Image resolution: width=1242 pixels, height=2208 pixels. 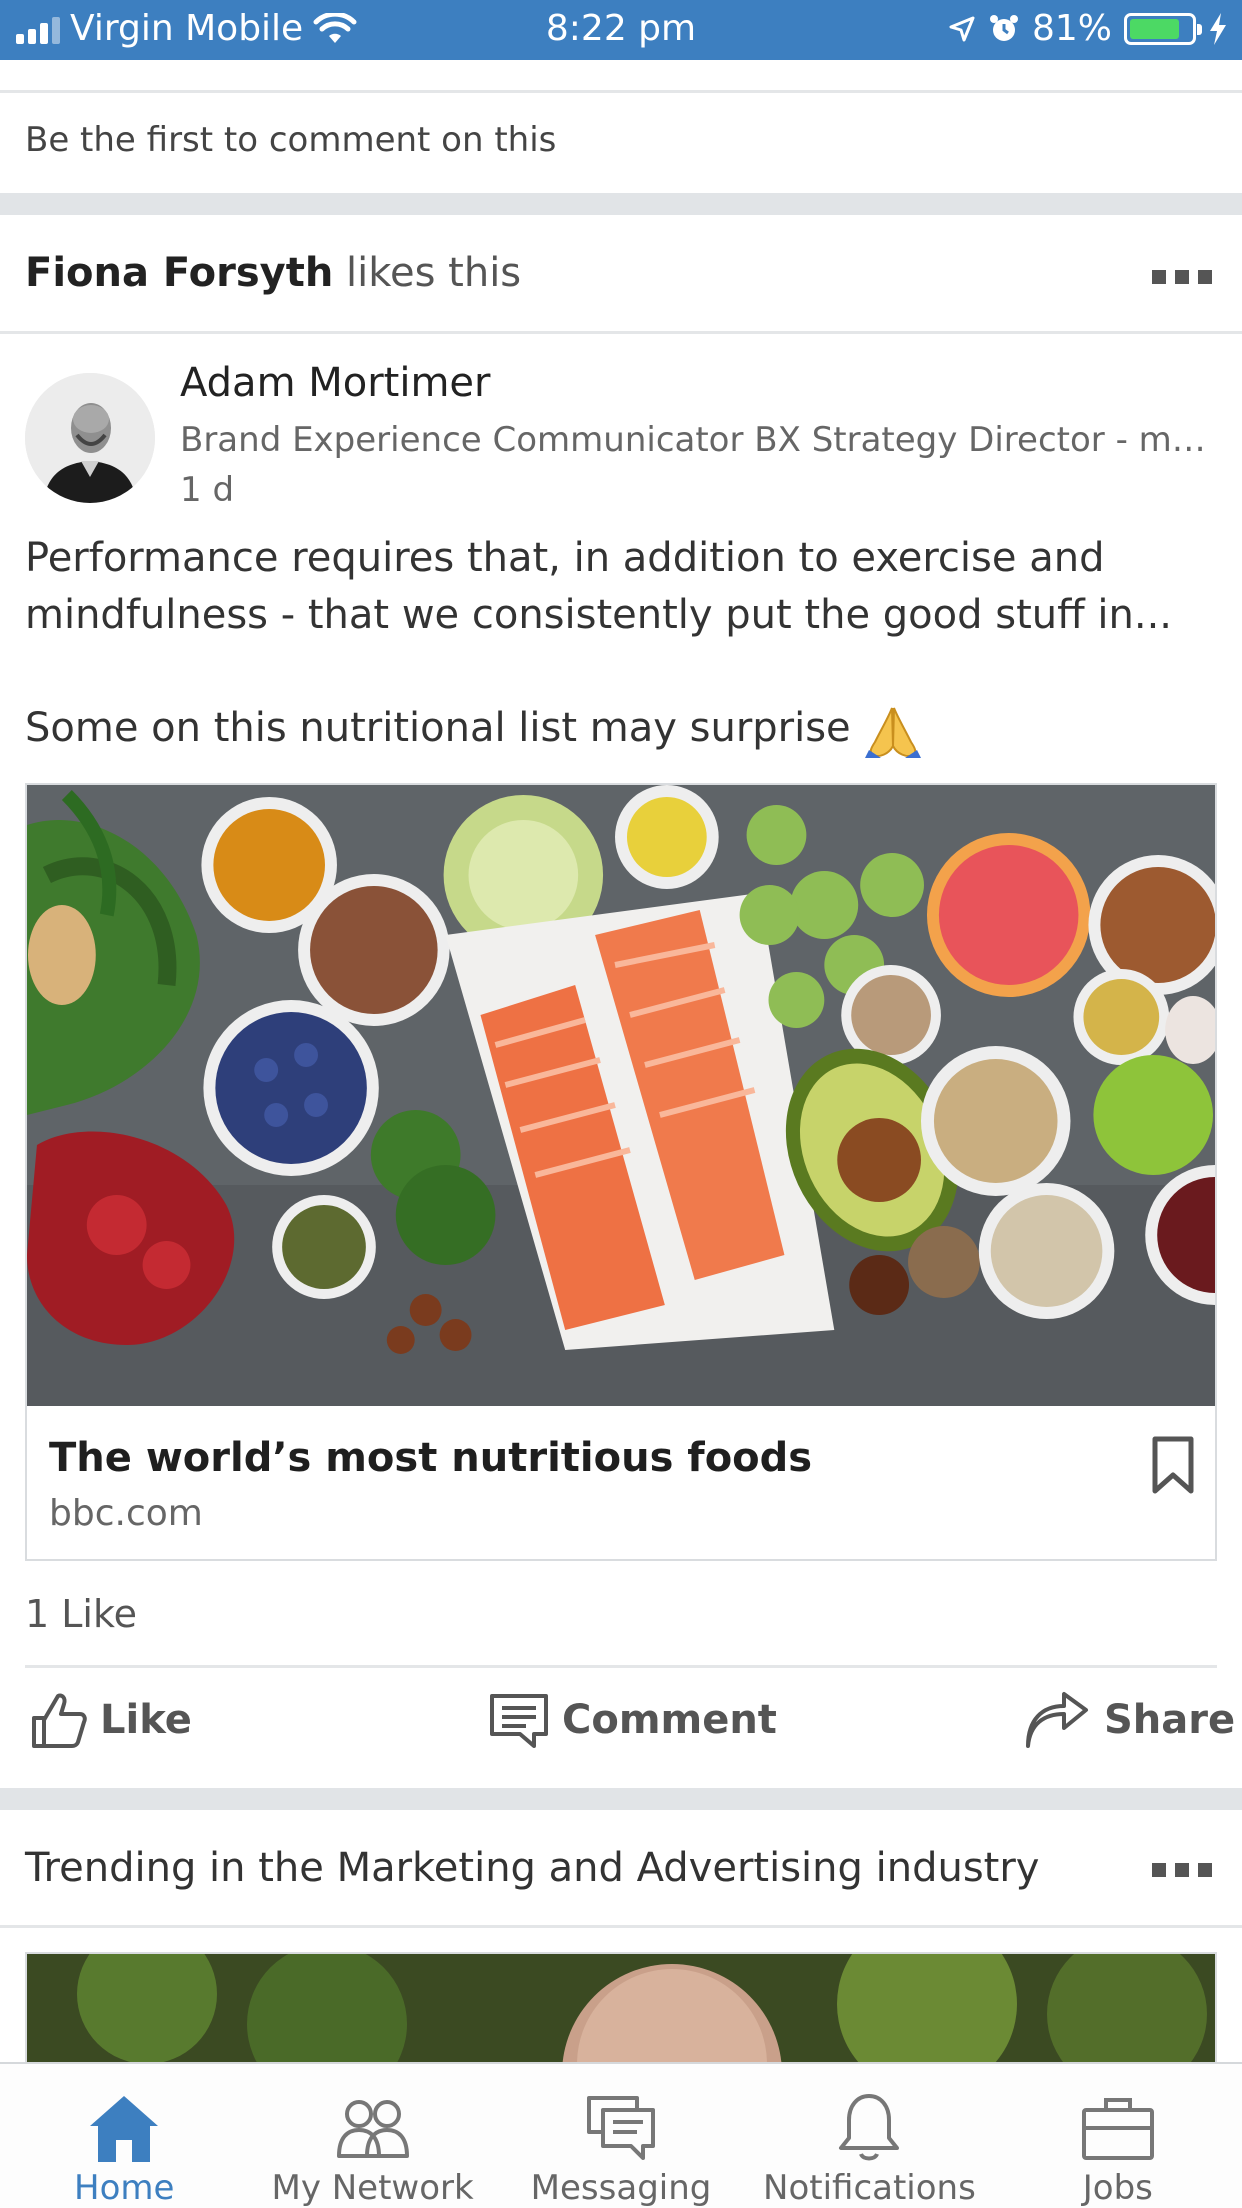 I want to click on nav-messaging: Messaging, so click(x=621, y=2136).